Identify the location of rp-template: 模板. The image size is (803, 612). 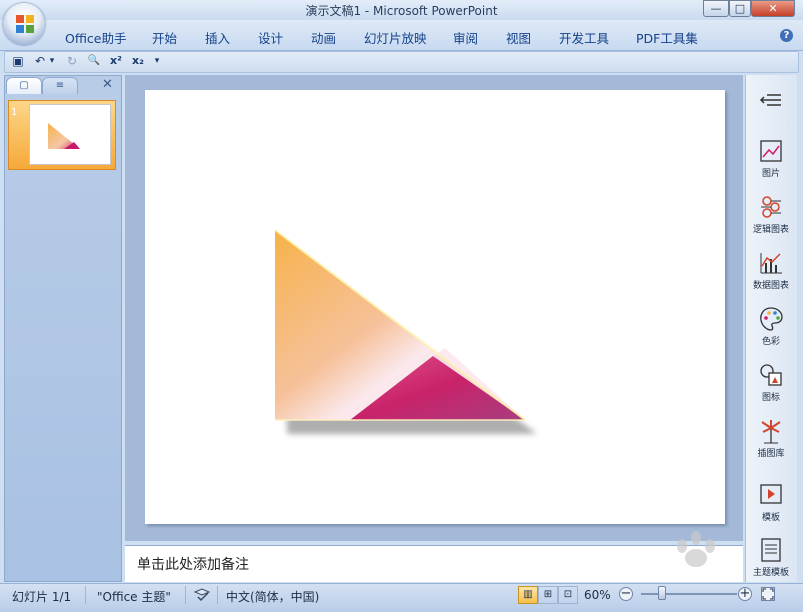
(771, 502).